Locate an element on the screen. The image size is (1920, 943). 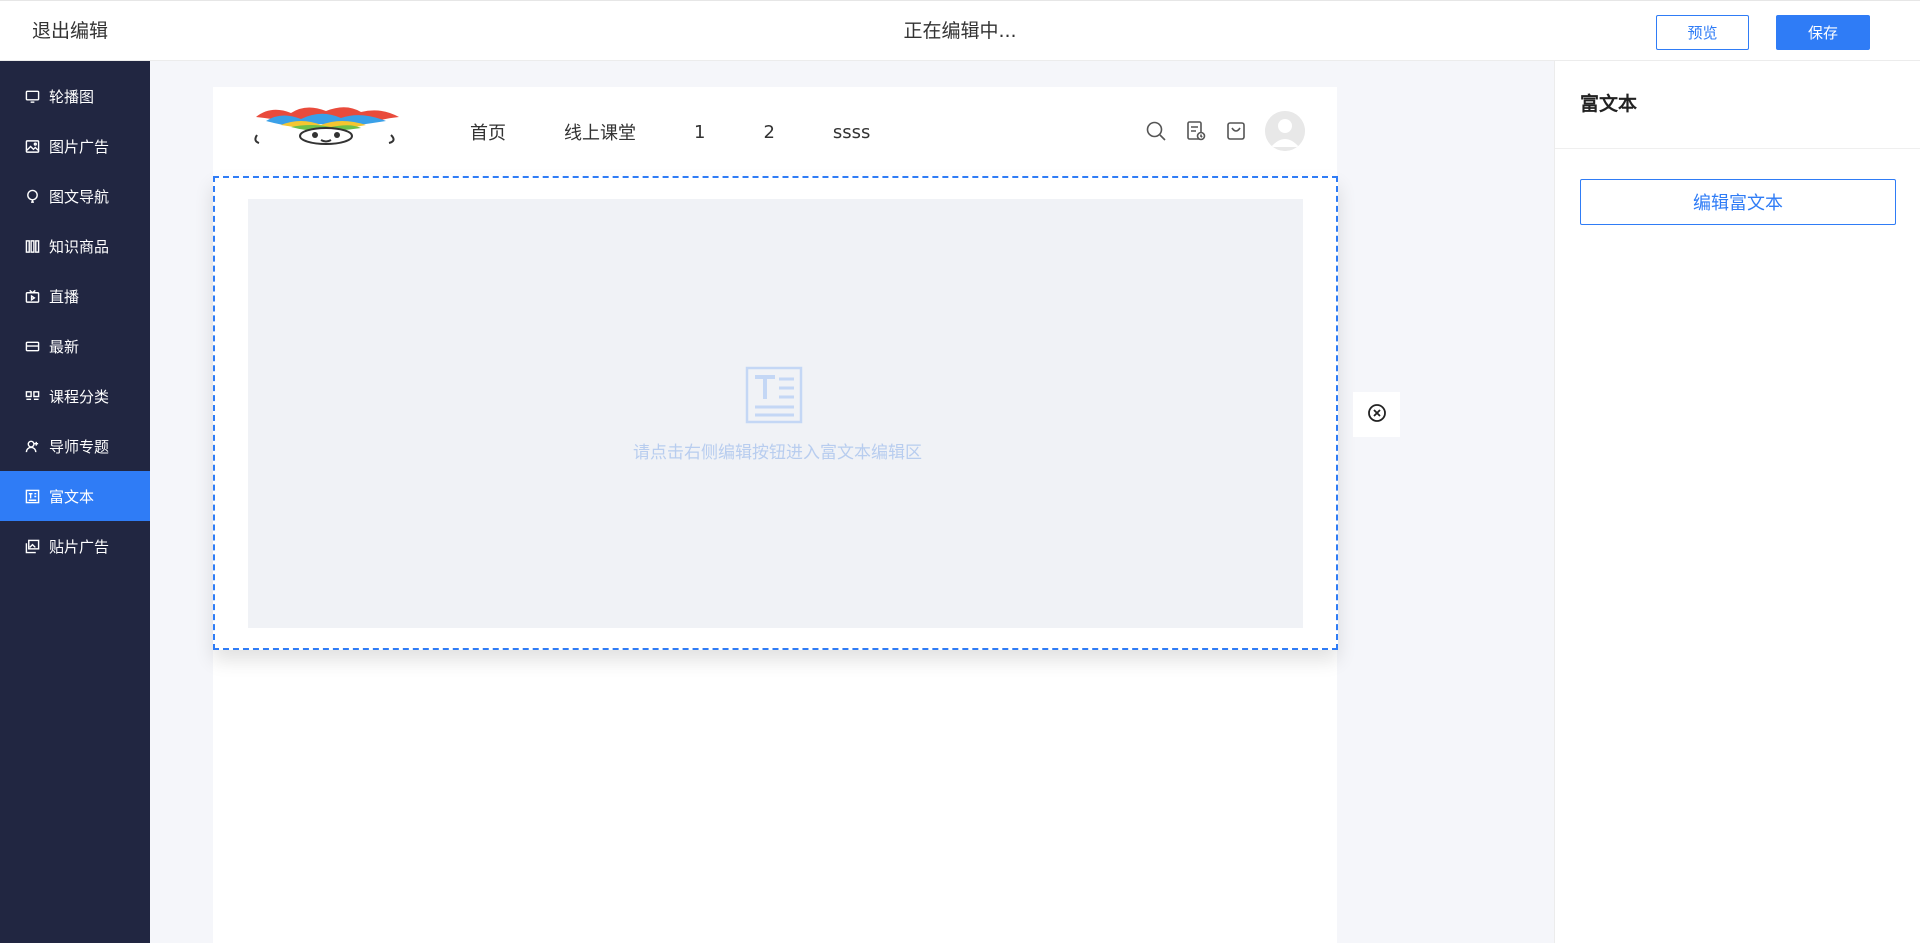
user-icon is located at coordinates (32, 446).